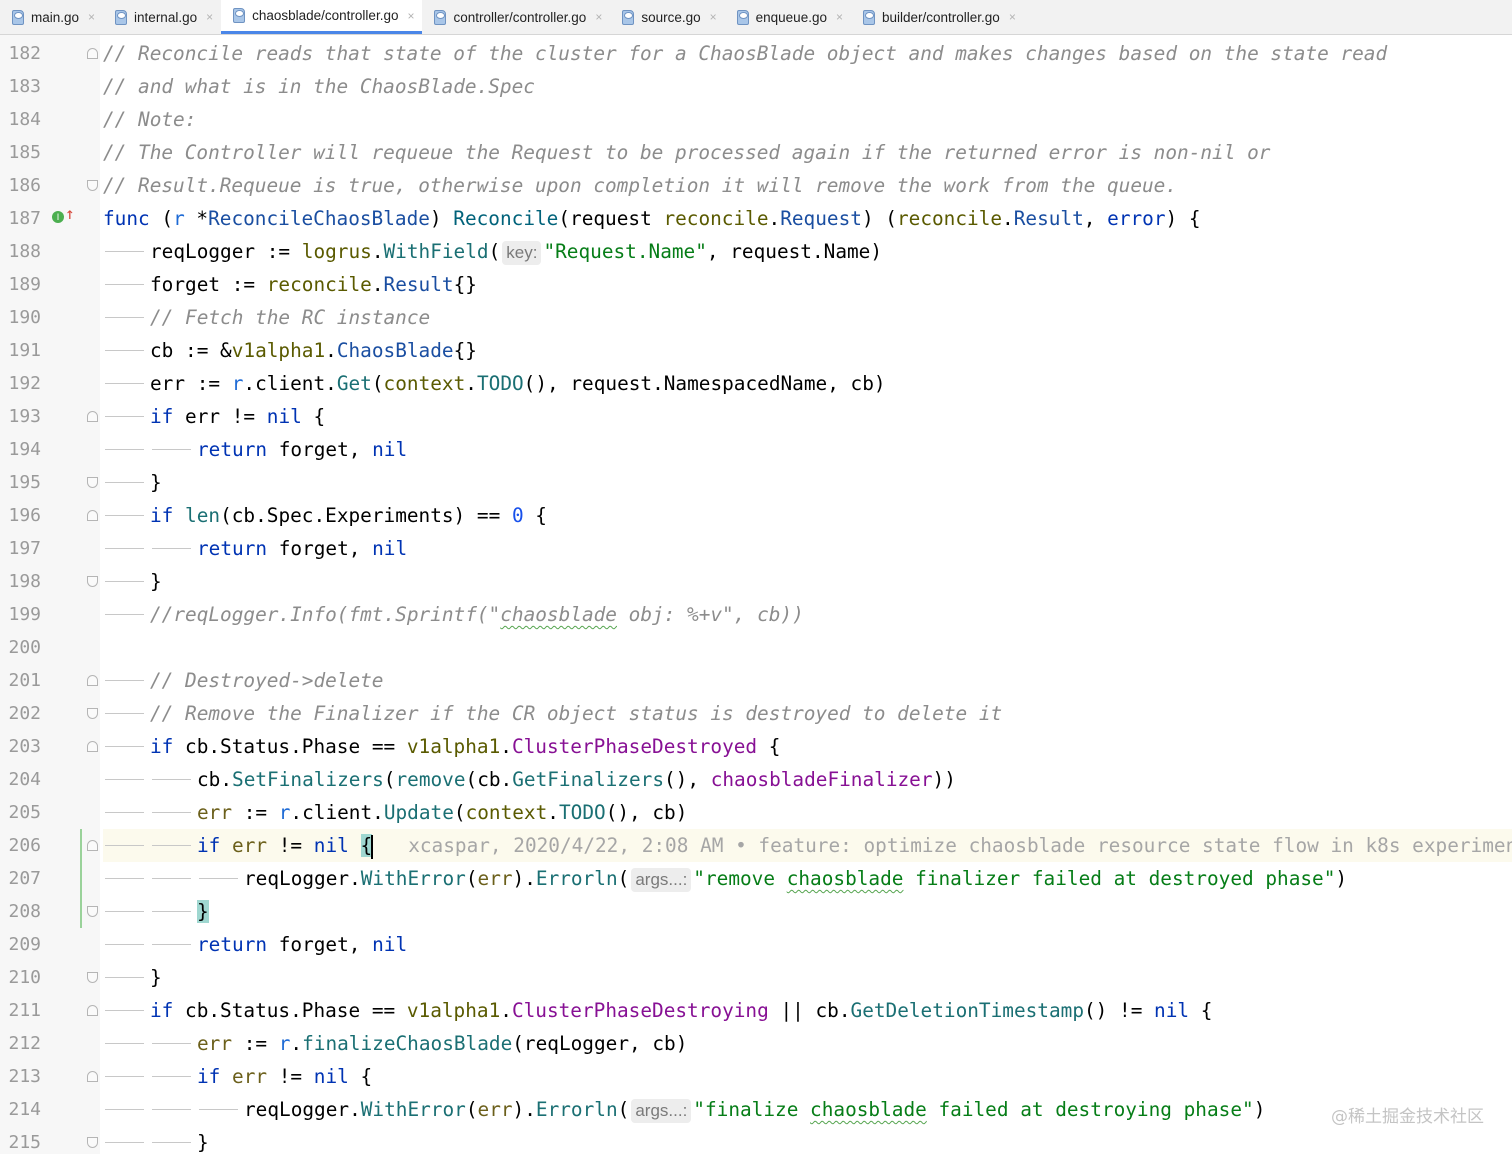 The image size is (1512, 1159). What do you see at coordinates (667, 17) in the screenshot?
I see `tab-source-go: source.go ×` at bounding box center [667, 17].